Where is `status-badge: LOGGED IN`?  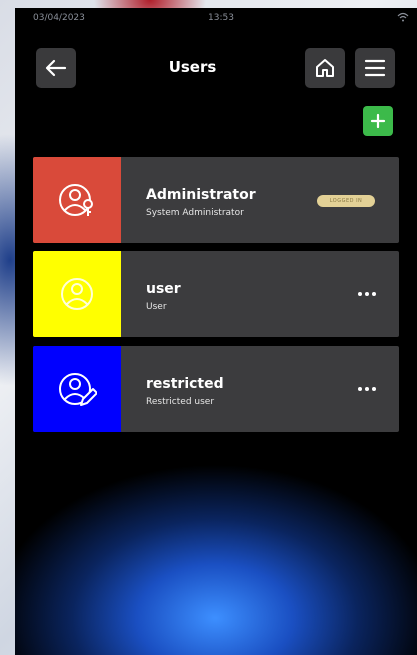 status-badge: LOGGED IN is located at coordinates (346, 201).